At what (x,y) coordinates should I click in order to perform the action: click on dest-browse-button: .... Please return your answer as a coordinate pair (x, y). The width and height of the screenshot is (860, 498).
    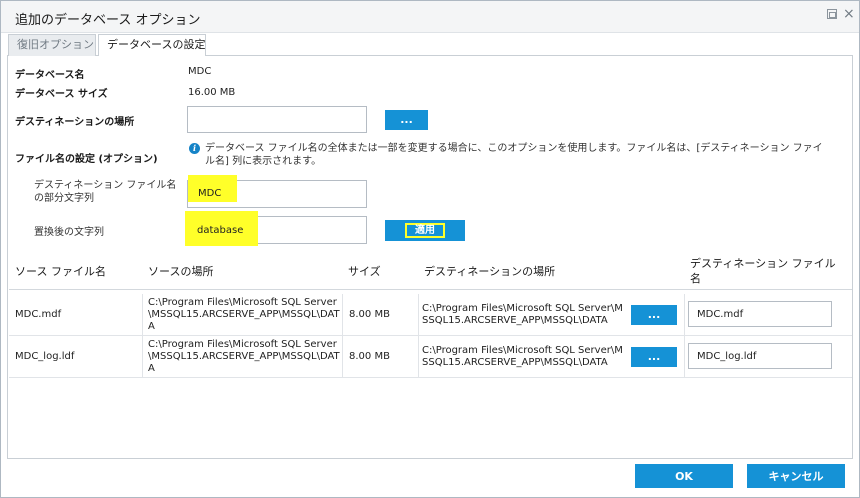
    Looking at the image, I should click on (406, 120).